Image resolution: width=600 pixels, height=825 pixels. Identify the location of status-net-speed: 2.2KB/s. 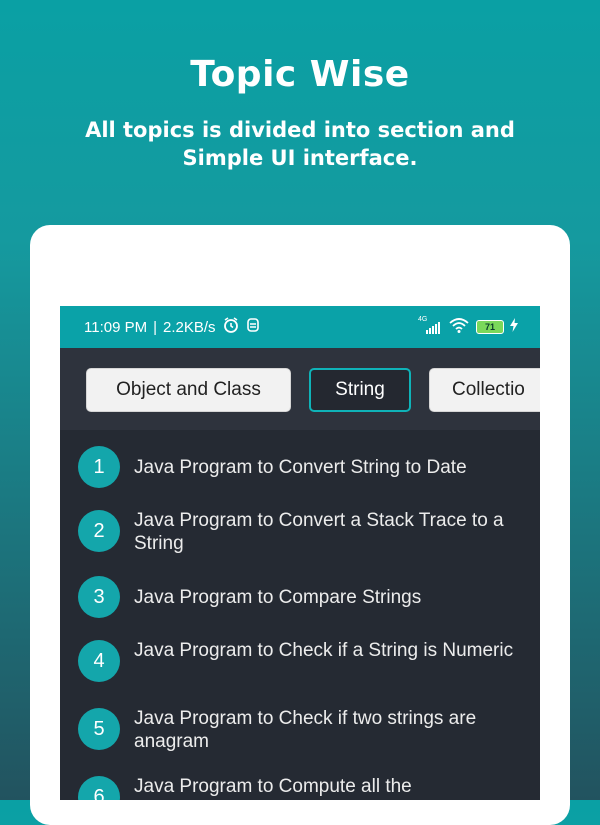
(189, 327).